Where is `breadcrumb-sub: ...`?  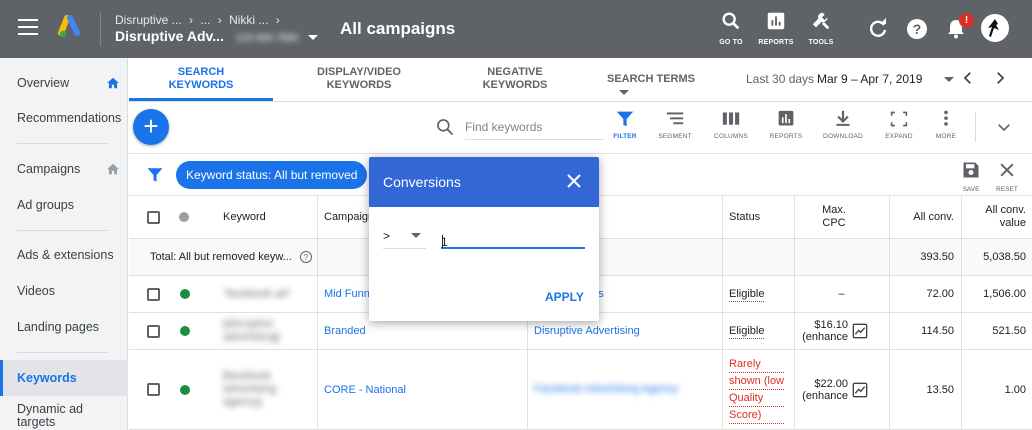 breadcrumb-sub: ... is located at coordinates (205, 20).